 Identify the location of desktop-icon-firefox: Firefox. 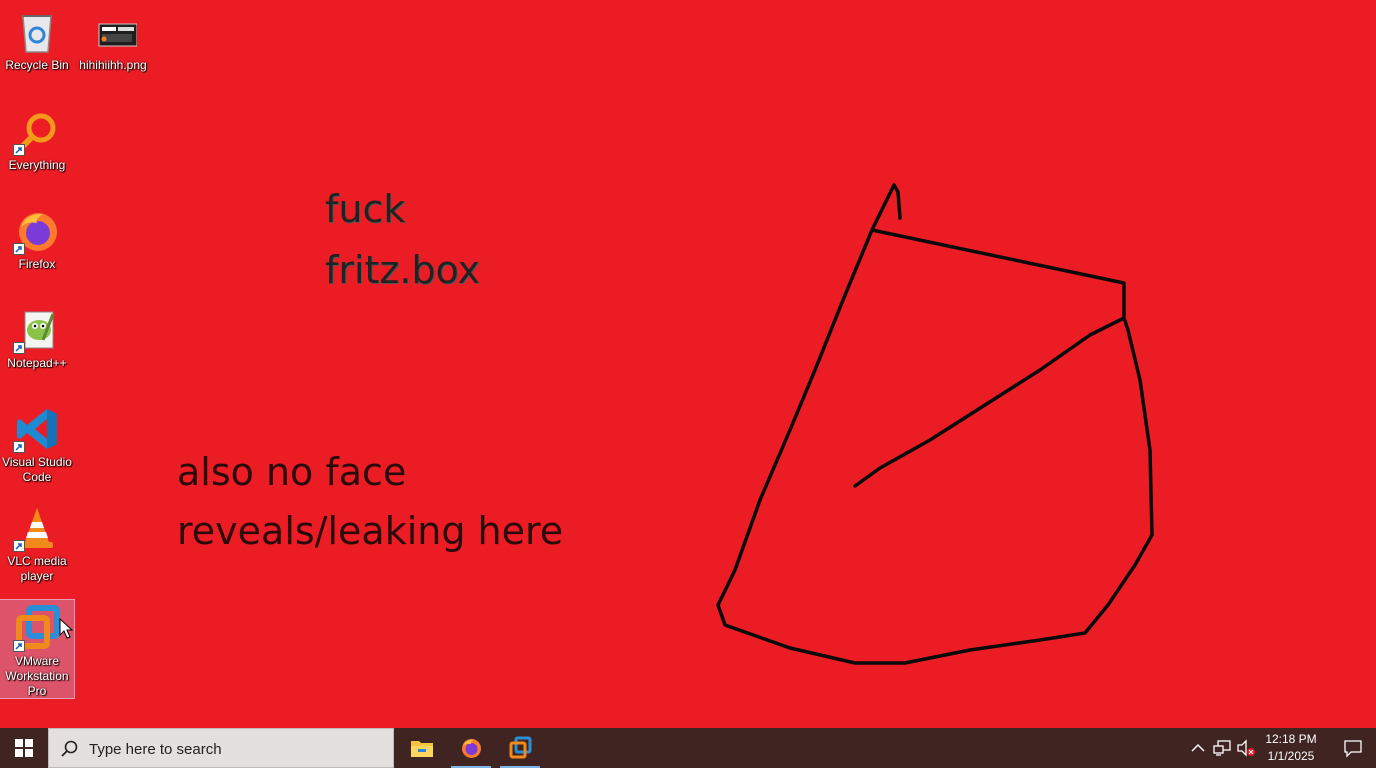
(37, 237).